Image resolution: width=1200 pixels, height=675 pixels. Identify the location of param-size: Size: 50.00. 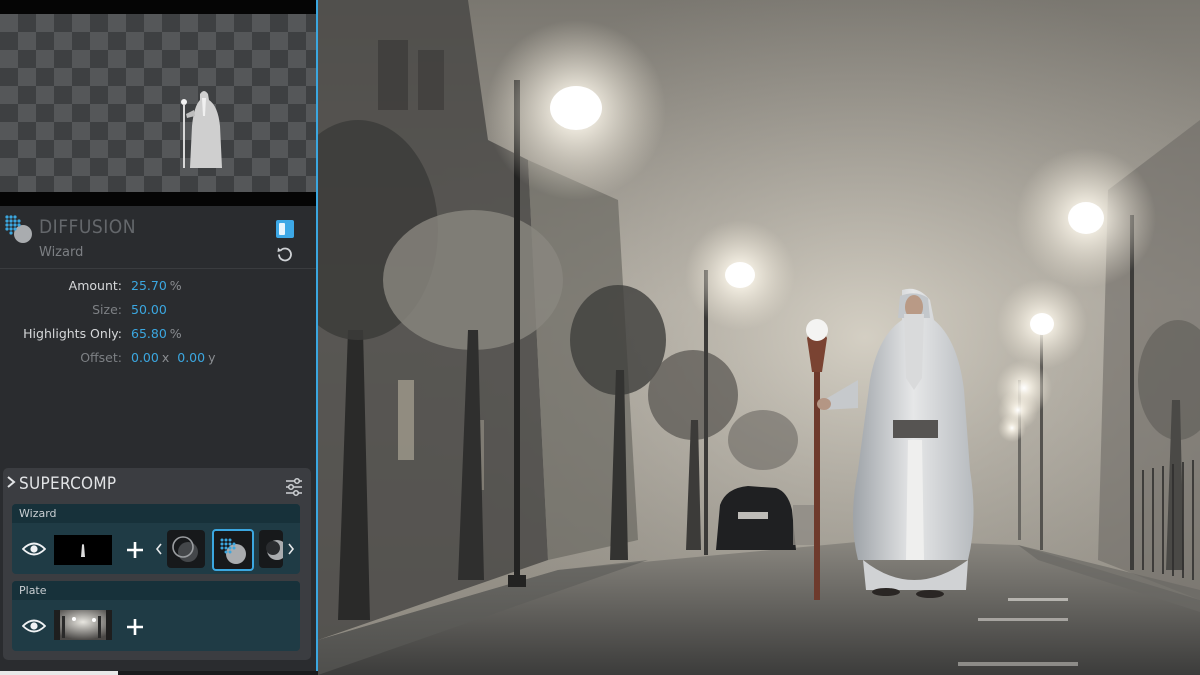
(158, 312).